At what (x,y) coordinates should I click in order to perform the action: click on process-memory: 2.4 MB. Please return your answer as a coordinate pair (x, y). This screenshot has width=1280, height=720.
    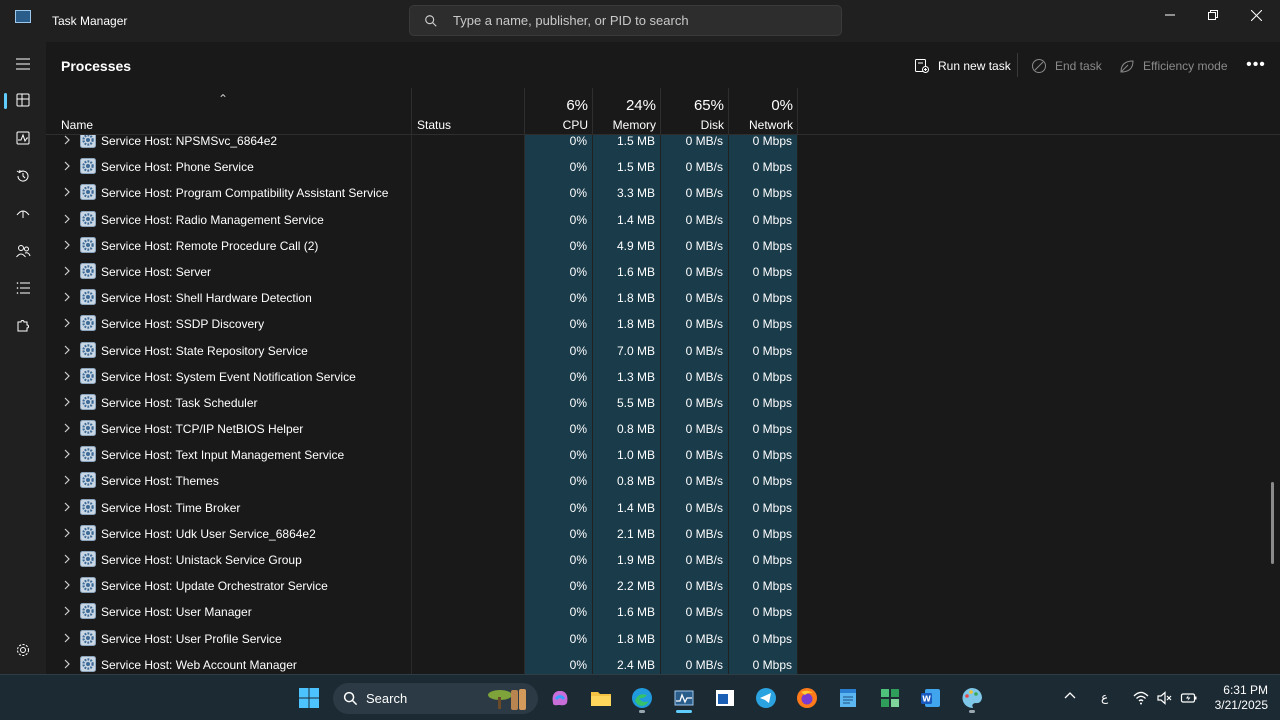
    Looking at the image, I should click on (627, 662).